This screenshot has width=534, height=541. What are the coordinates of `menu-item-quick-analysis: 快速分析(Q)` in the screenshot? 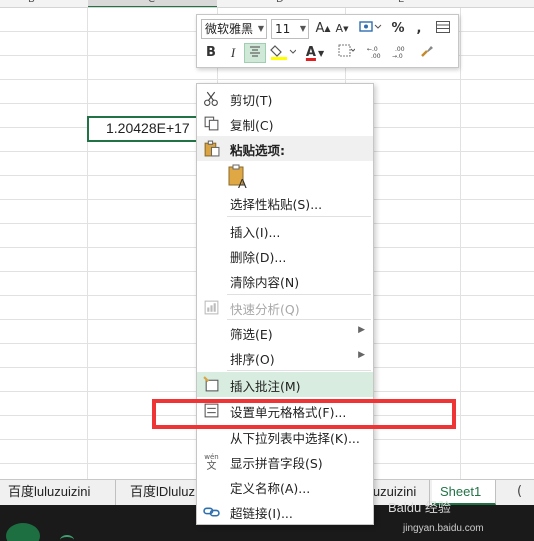 It's located at (285, 307).